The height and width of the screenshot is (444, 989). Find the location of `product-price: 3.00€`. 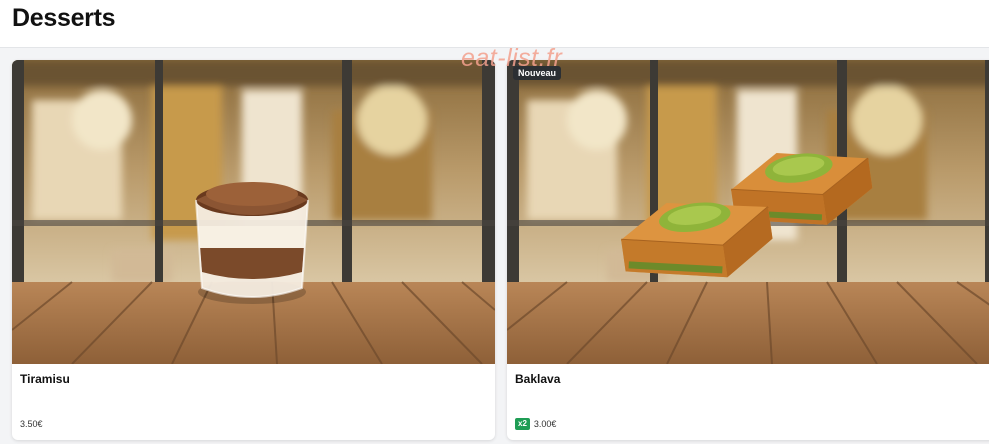

product-price: 3.00€ is located at coordinates (545, 424).